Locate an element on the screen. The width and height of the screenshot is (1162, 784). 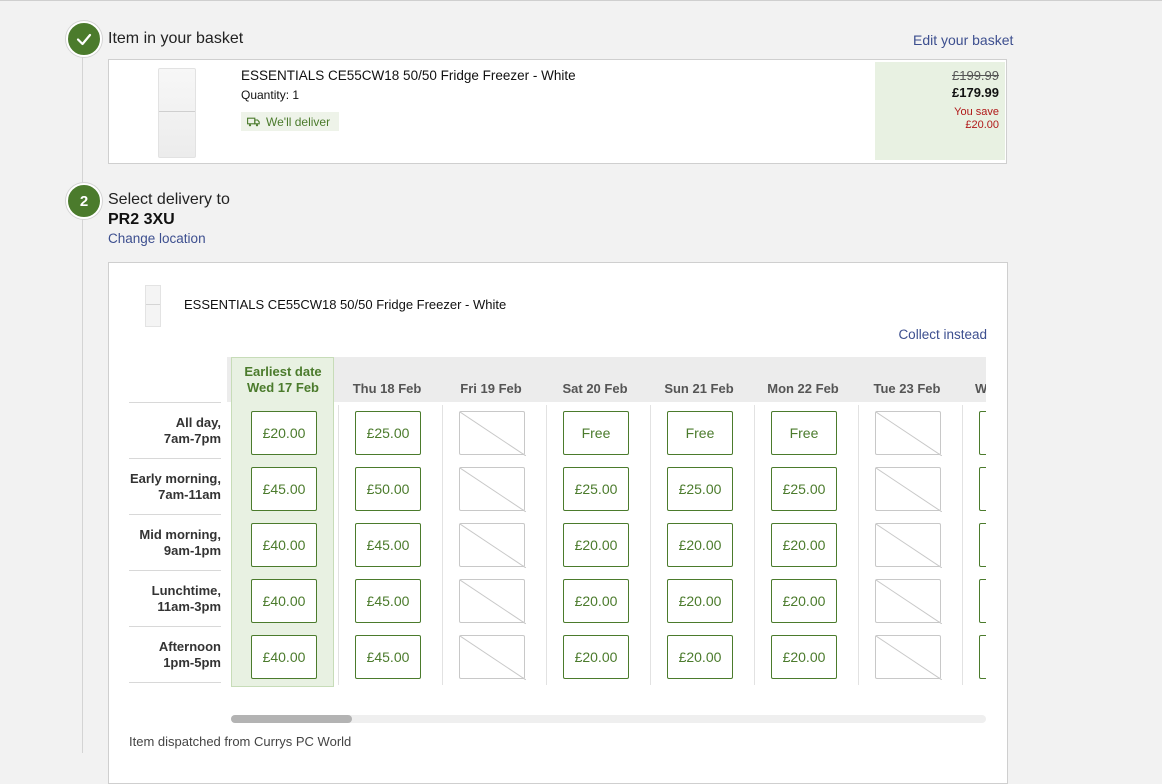
date-label: Tue 23 Feb is located at coordinates (907, 388).